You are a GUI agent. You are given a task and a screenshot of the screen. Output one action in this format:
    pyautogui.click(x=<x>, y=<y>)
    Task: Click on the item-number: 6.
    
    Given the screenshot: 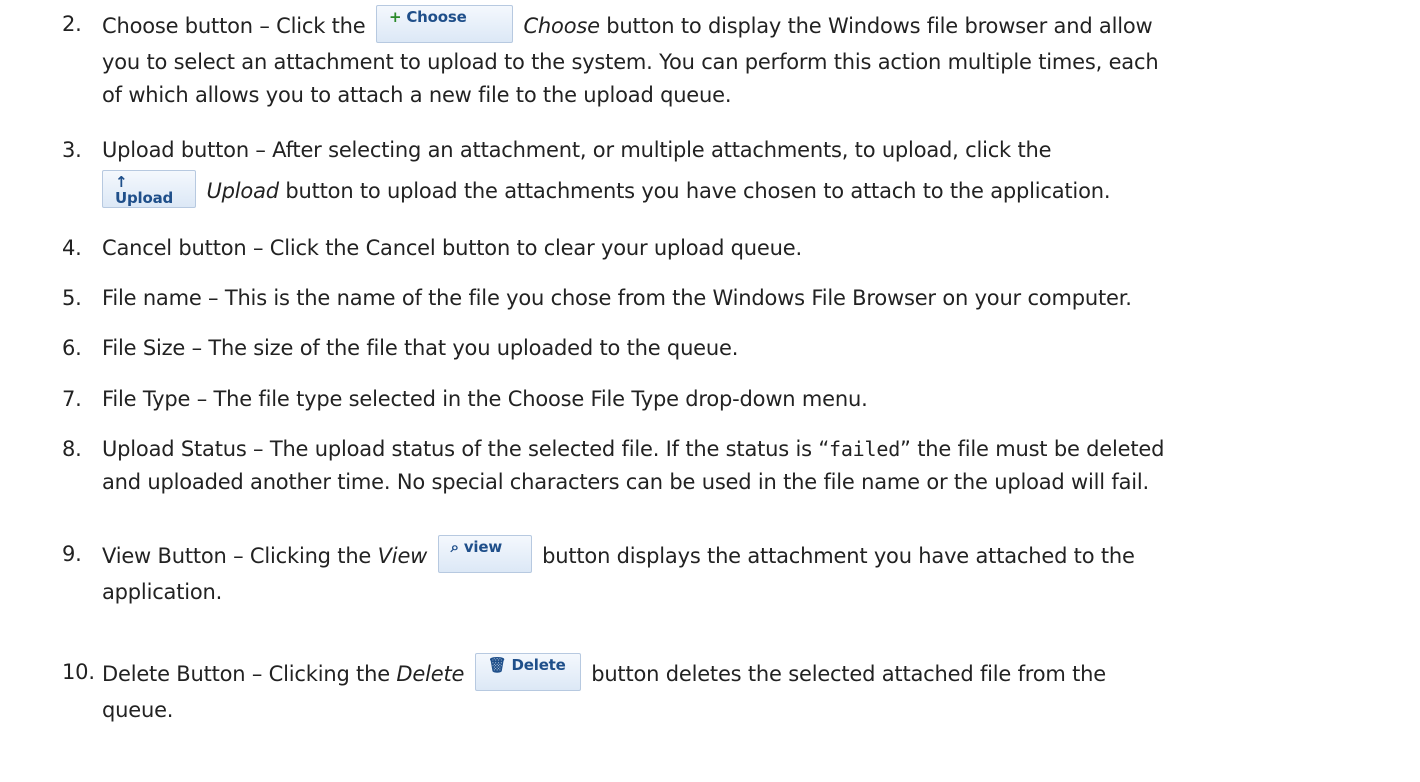 What is the action you would take?
    pyautogui.click(x=72, y=348)
    